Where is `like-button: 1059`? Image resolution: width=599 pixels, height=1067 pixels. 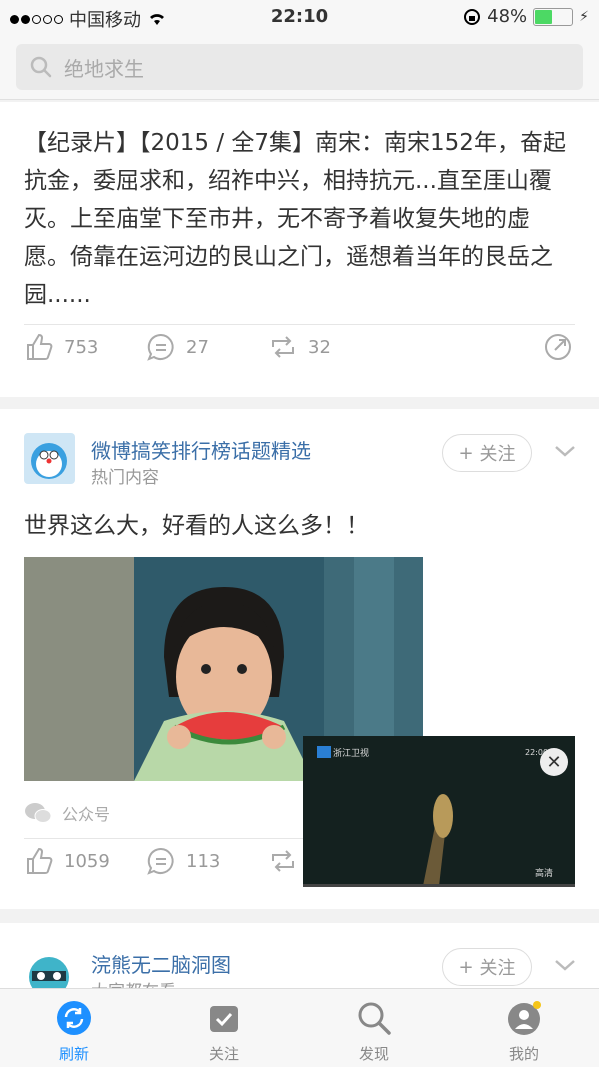 like-button: 1059 is located at coordinates (67, 861).